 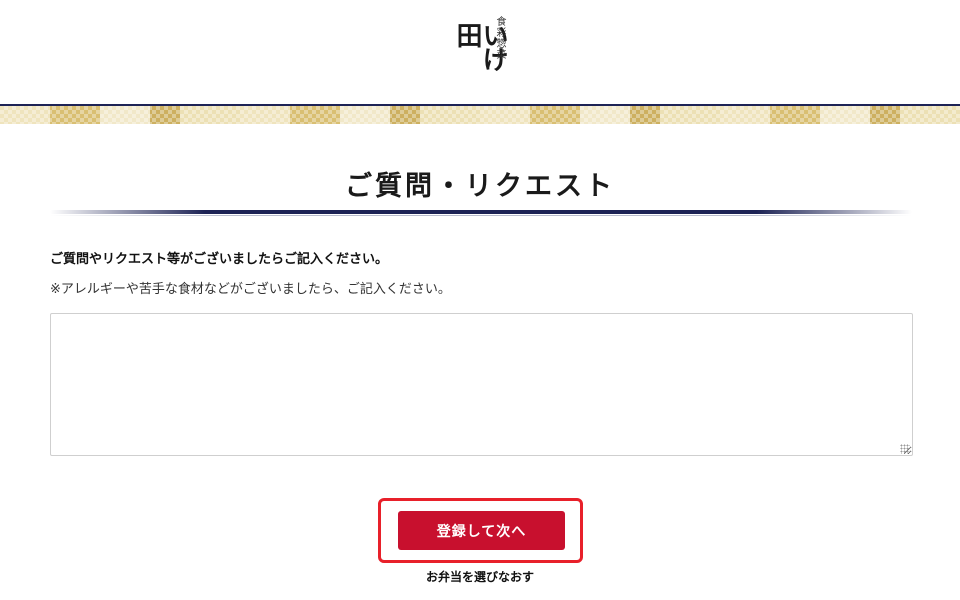 I want to click on resize-grip-icon, so click(x=905, y=449).